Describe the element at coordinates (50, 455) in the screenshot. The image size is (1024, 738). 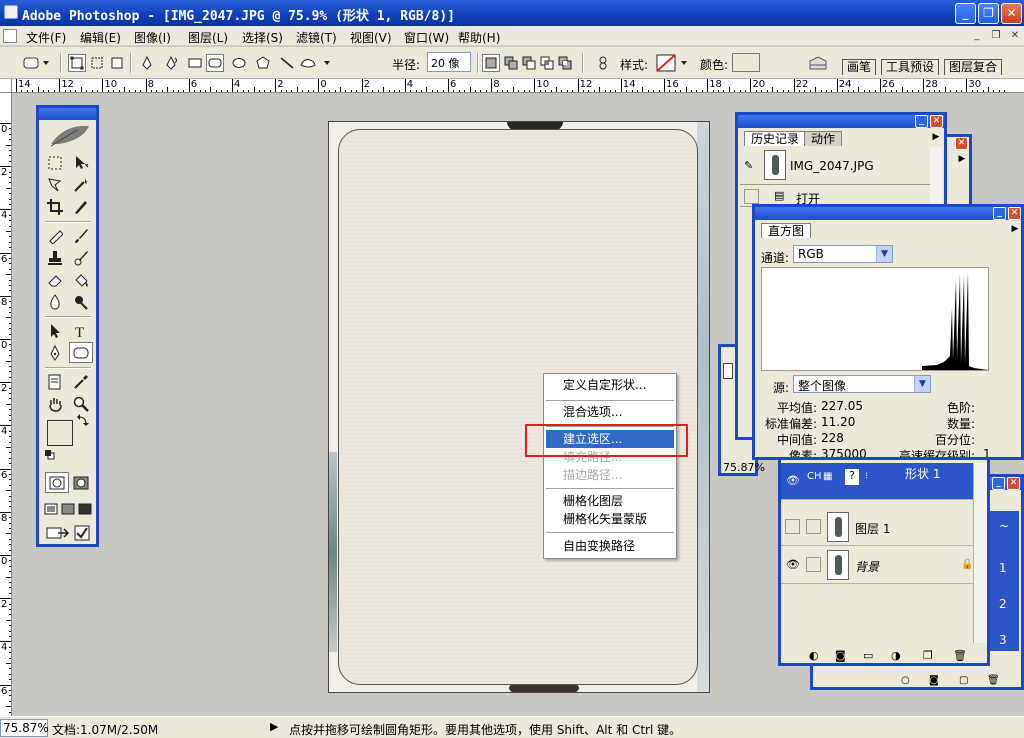
I see `default-colors-icon` at that location.